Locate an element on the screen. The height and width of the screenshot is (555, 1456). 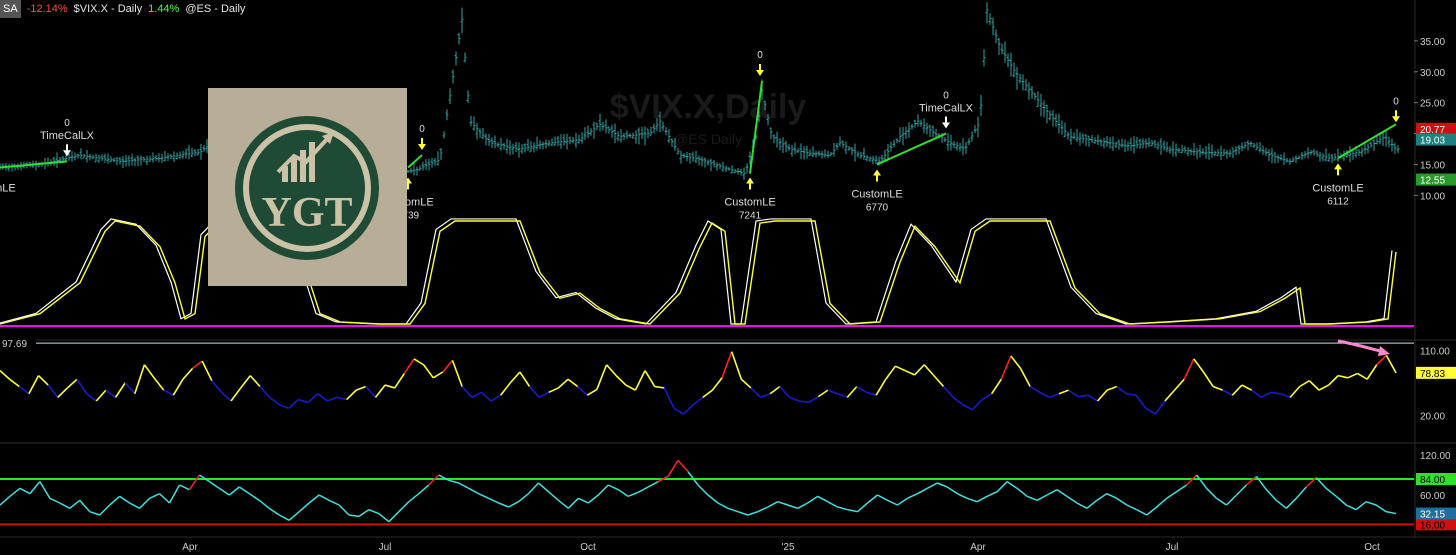
entry-arrow-icon is located at coordinates (1338, 169).